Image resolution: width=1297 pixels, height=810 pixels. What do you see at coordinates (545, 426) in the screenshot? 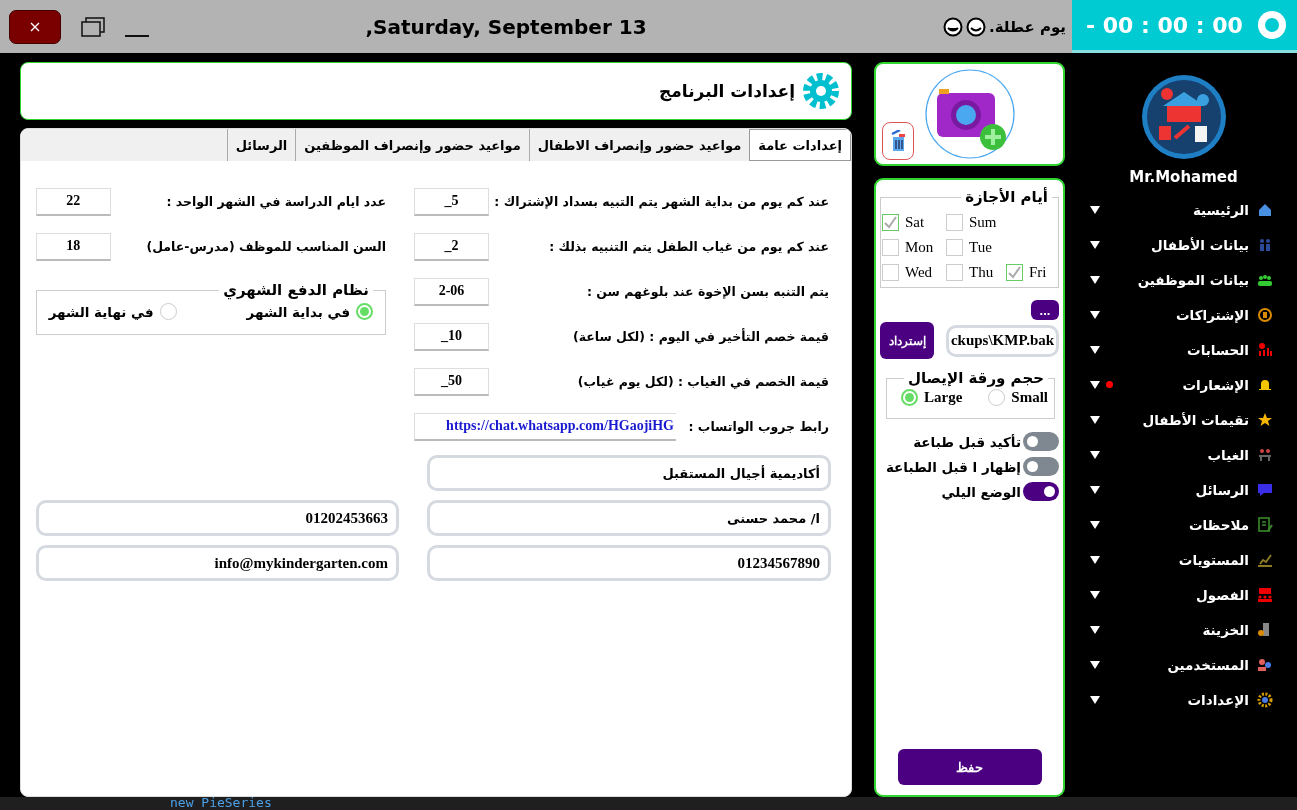
I see `link-field: https://chat.whatsapp.com/HGaojiHG` at bounding box center [545, 426].